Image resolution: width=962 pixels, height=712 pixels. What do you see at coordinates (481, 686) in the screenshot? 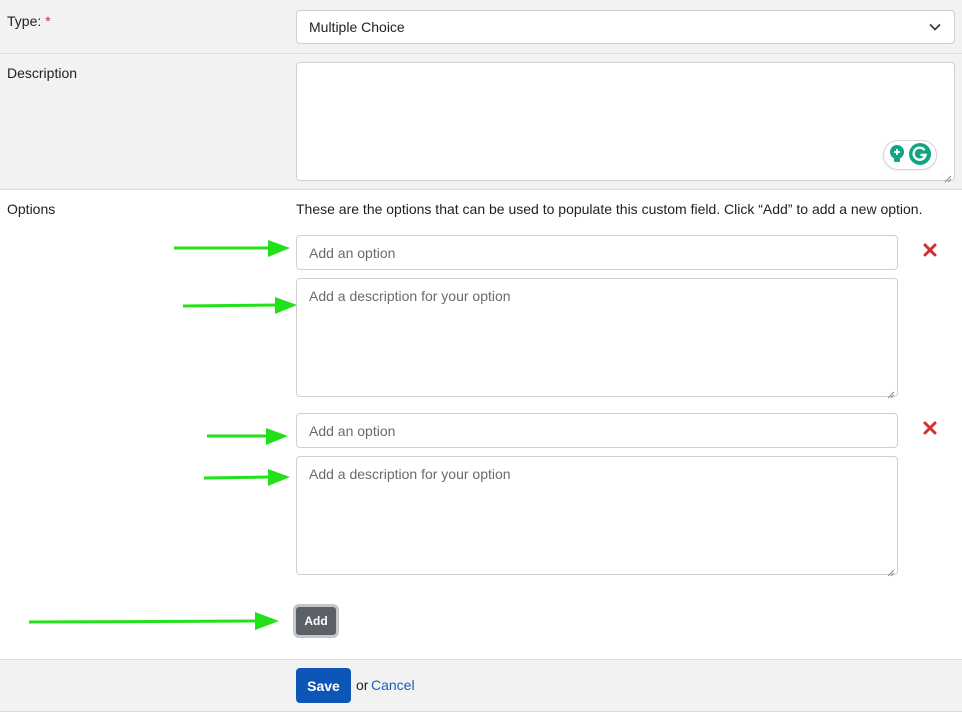
I see `footer-row` at bounding box center [481, 686].